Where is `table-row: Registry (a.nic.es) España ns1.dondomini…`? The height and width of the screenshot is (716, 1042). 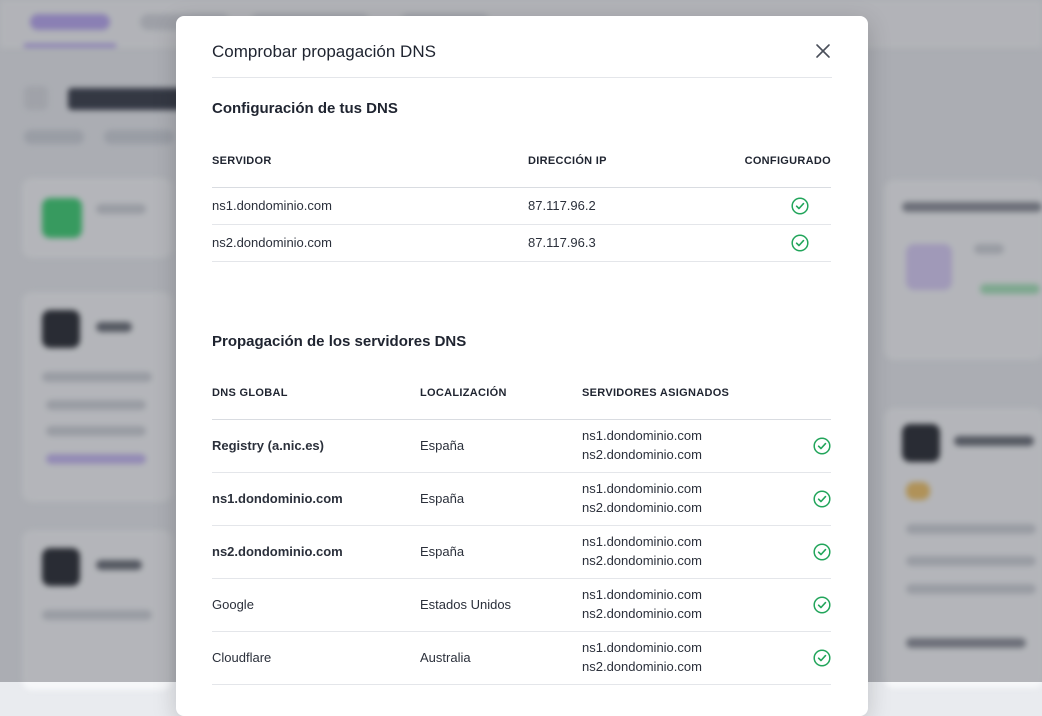 table-row: Registry (a.nic.es) España ns1.dondomini… is located at coordinates (521, 446).